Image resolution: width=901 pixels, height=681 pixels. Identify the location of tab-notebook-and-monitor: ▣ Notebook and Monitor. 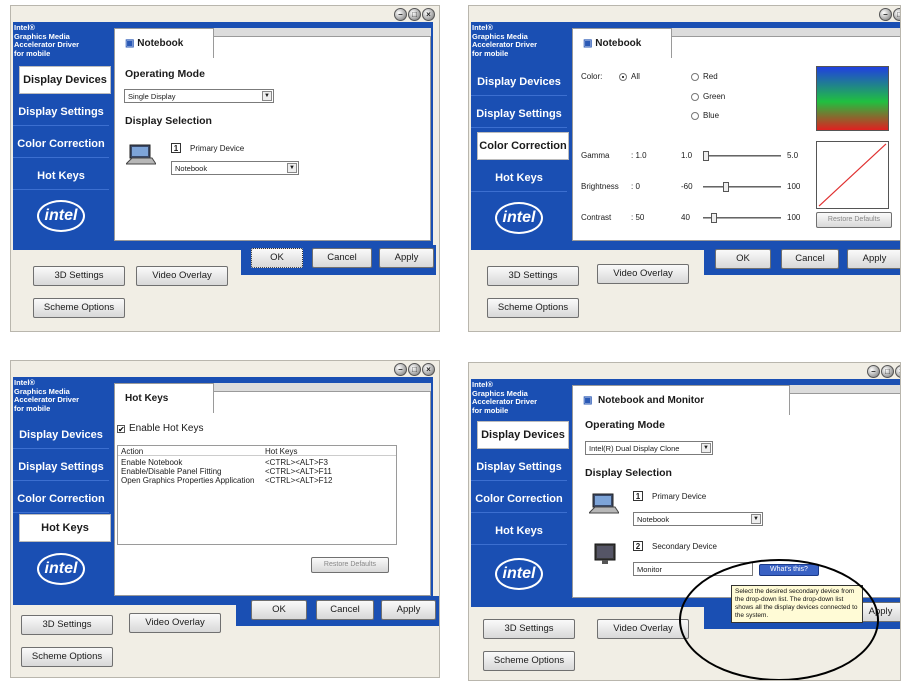
(681, 400).